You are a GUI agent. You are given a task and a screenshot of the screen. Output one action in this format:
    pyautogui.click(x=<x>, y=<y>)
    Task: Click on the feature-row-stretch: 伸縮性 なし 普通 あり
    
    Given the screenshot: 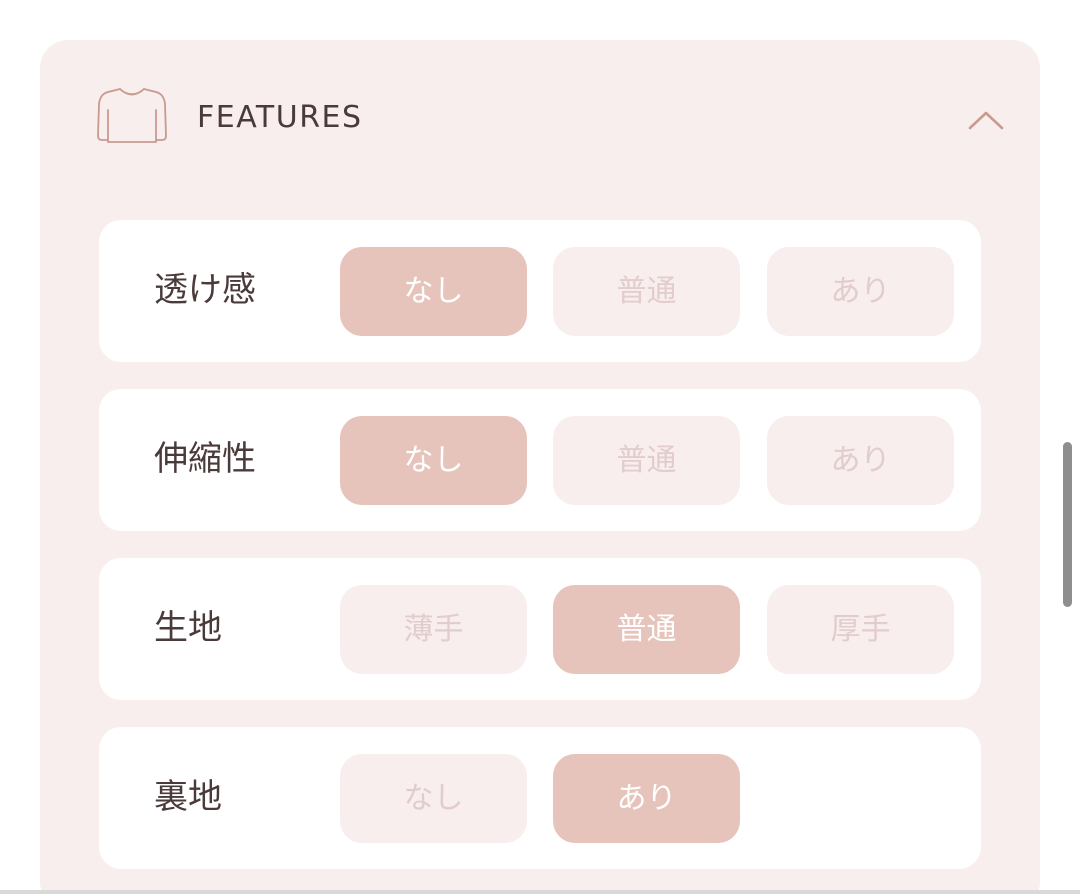 What is the action you would take?
    pyautogui.click(x=540, y=460)
    